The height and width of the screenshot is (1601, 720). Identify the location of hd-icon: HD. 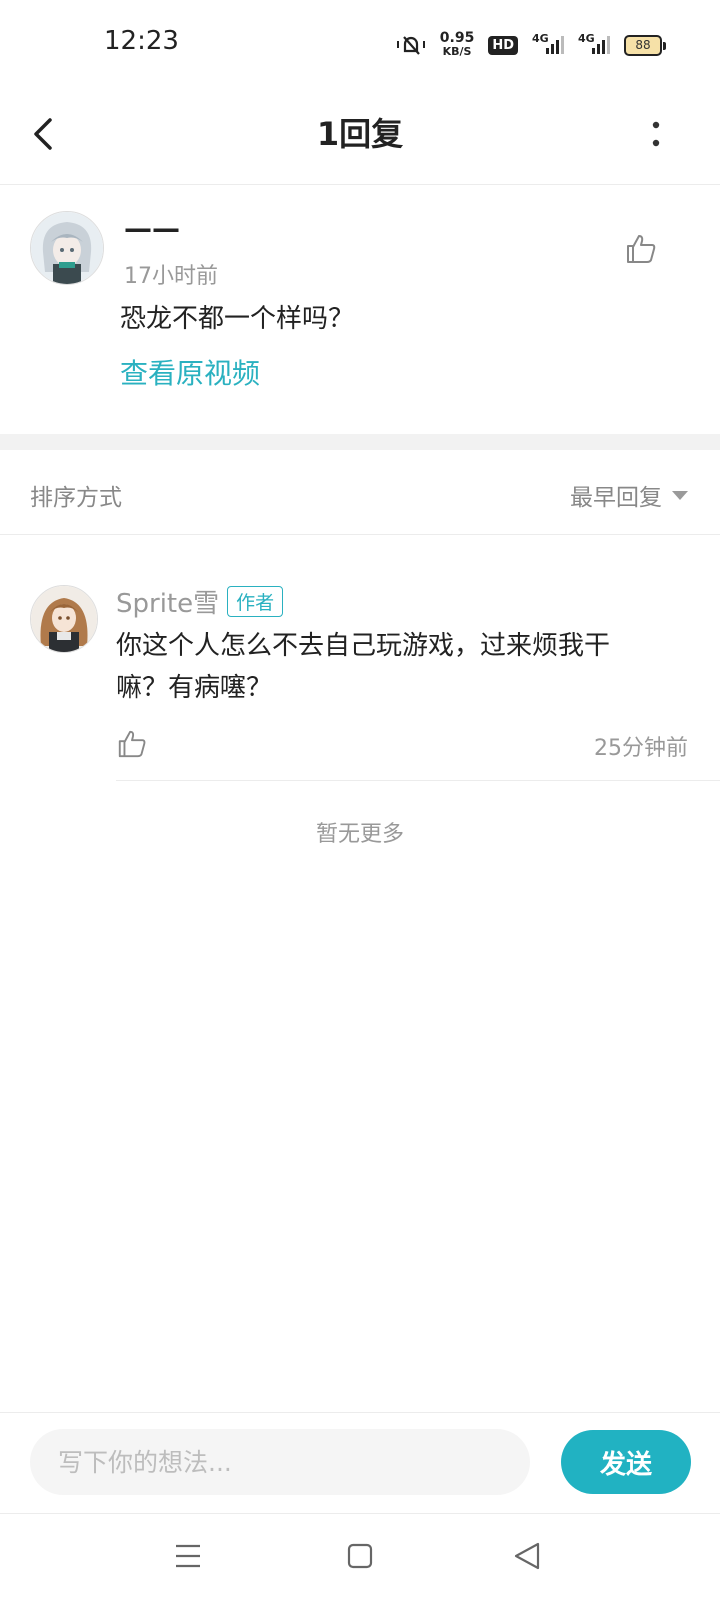
(503, 45).